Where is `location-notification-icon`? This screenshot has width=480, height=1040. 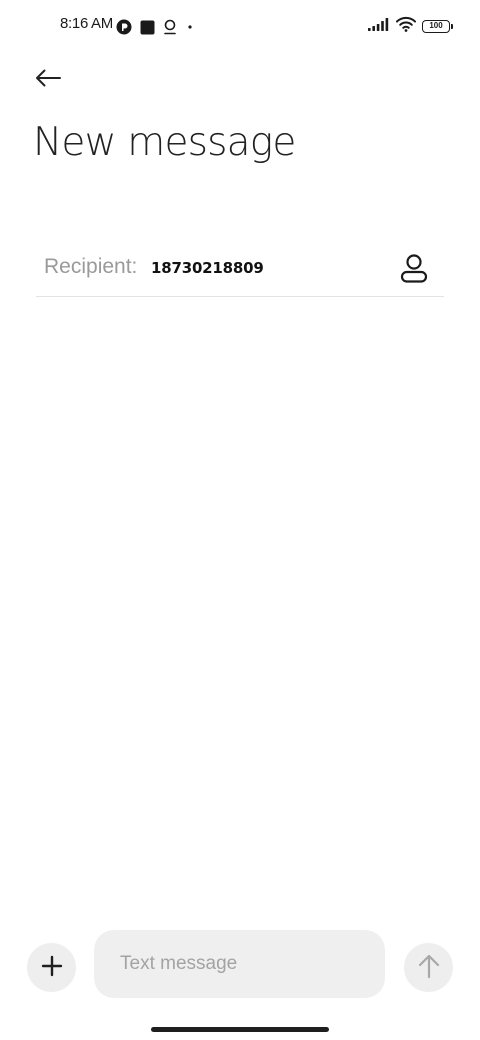
location-notification-icon is located at coordinates (170, 27).